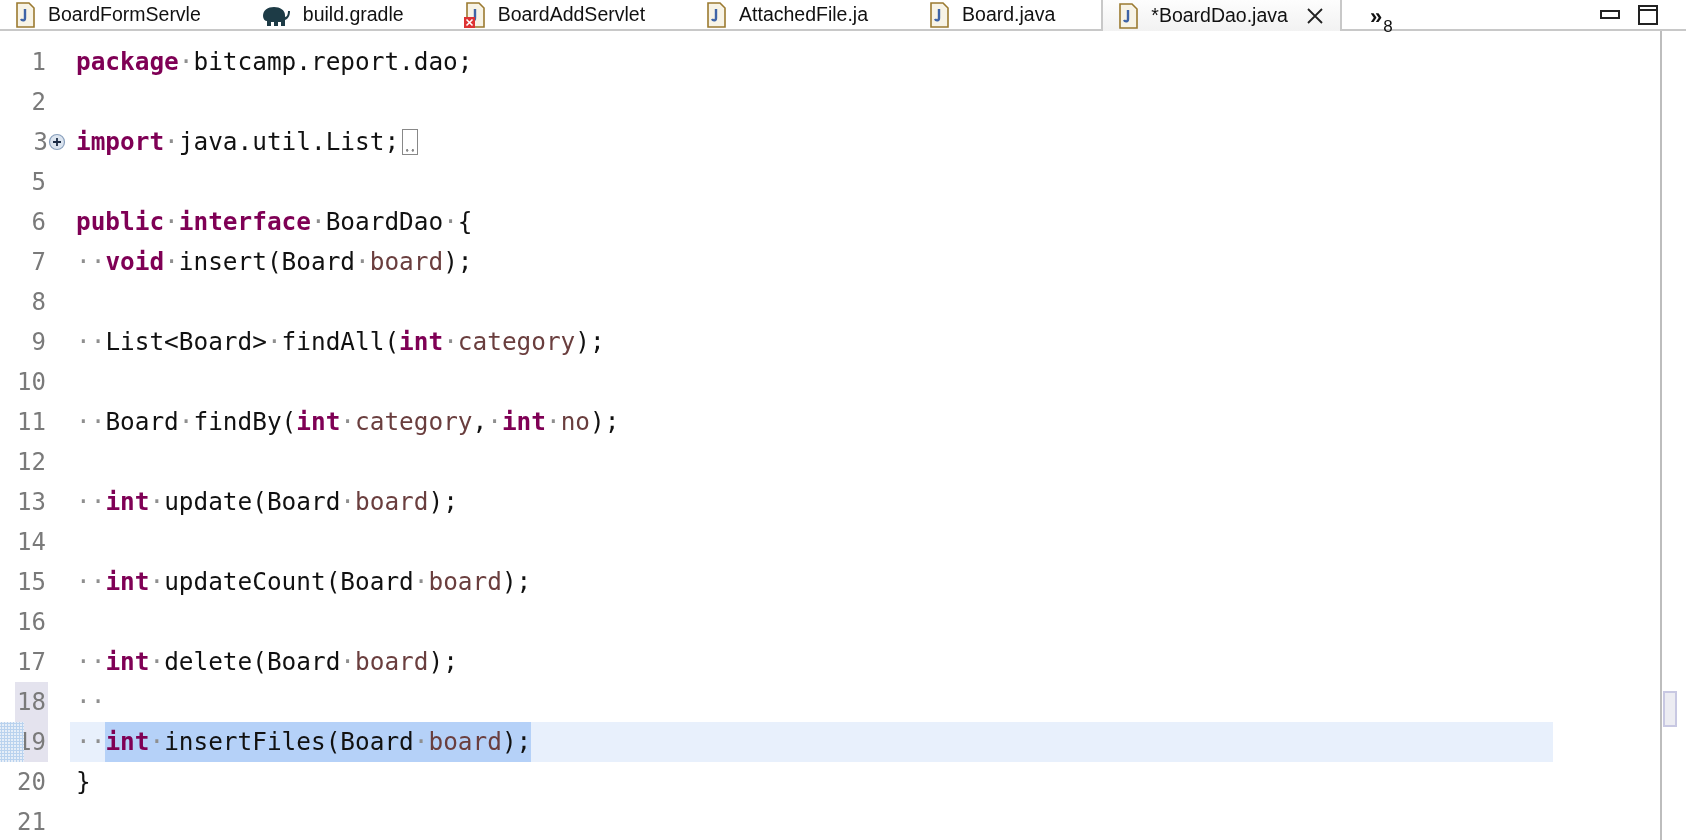  What do you see at coordinates (38, 302) in the screenshot?
I see `line-number: 8` at bounding box center [38, 302].